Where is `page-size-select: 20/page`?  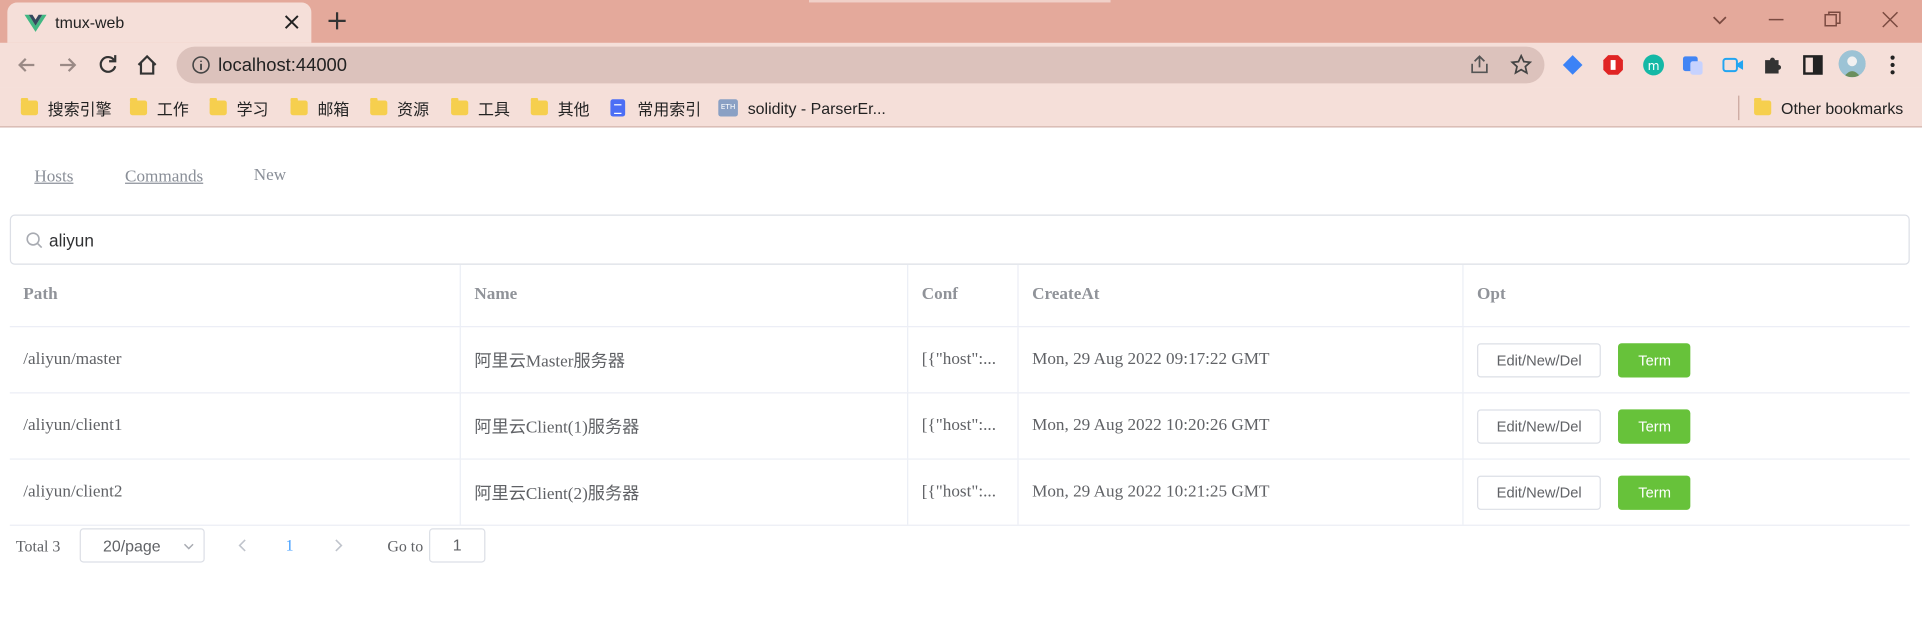
page-size-select: 20/page is located at coordinates (142, 545).